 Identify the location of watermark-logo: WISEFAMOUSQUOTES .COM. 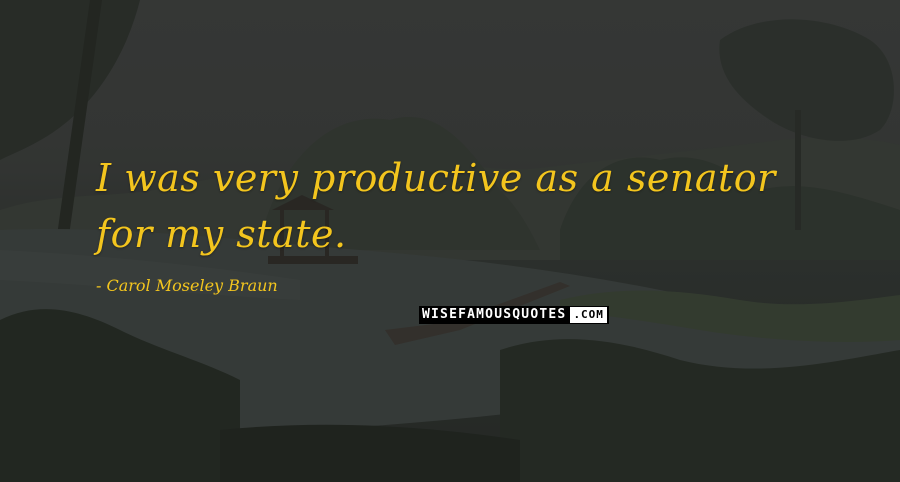
(514, 315).